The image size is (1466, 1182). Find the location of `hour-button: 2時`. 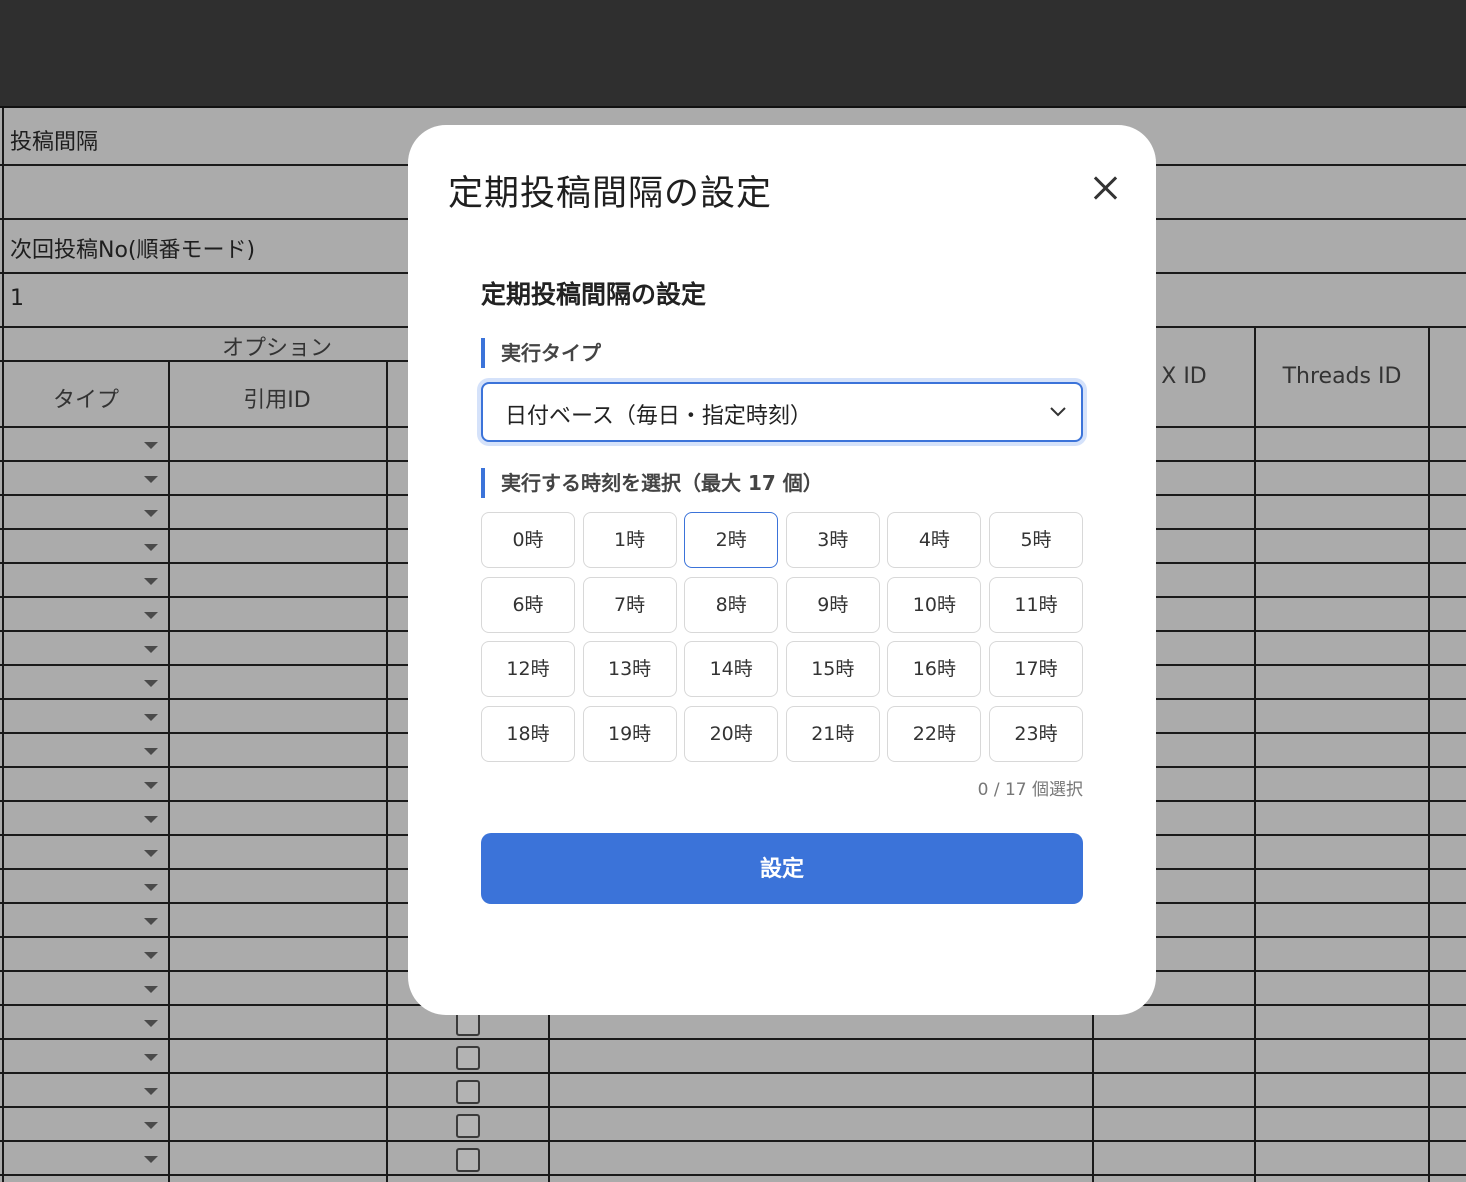

hour-button: 2時 is located at coordinates (731, 540).